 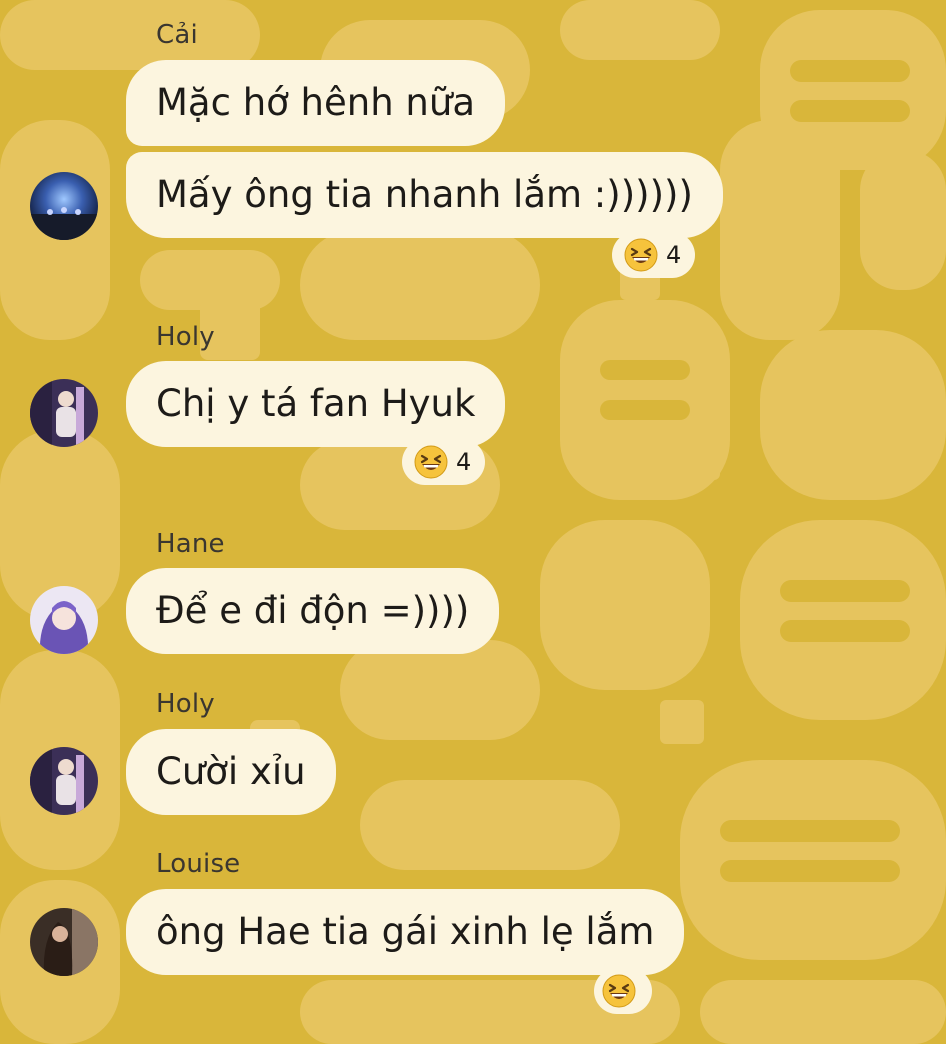 What do you see at coordinates (313, 611) in the screenshot?
I see `message-bubble: Để e đi độn =))))` at bounding box center [313, 611].